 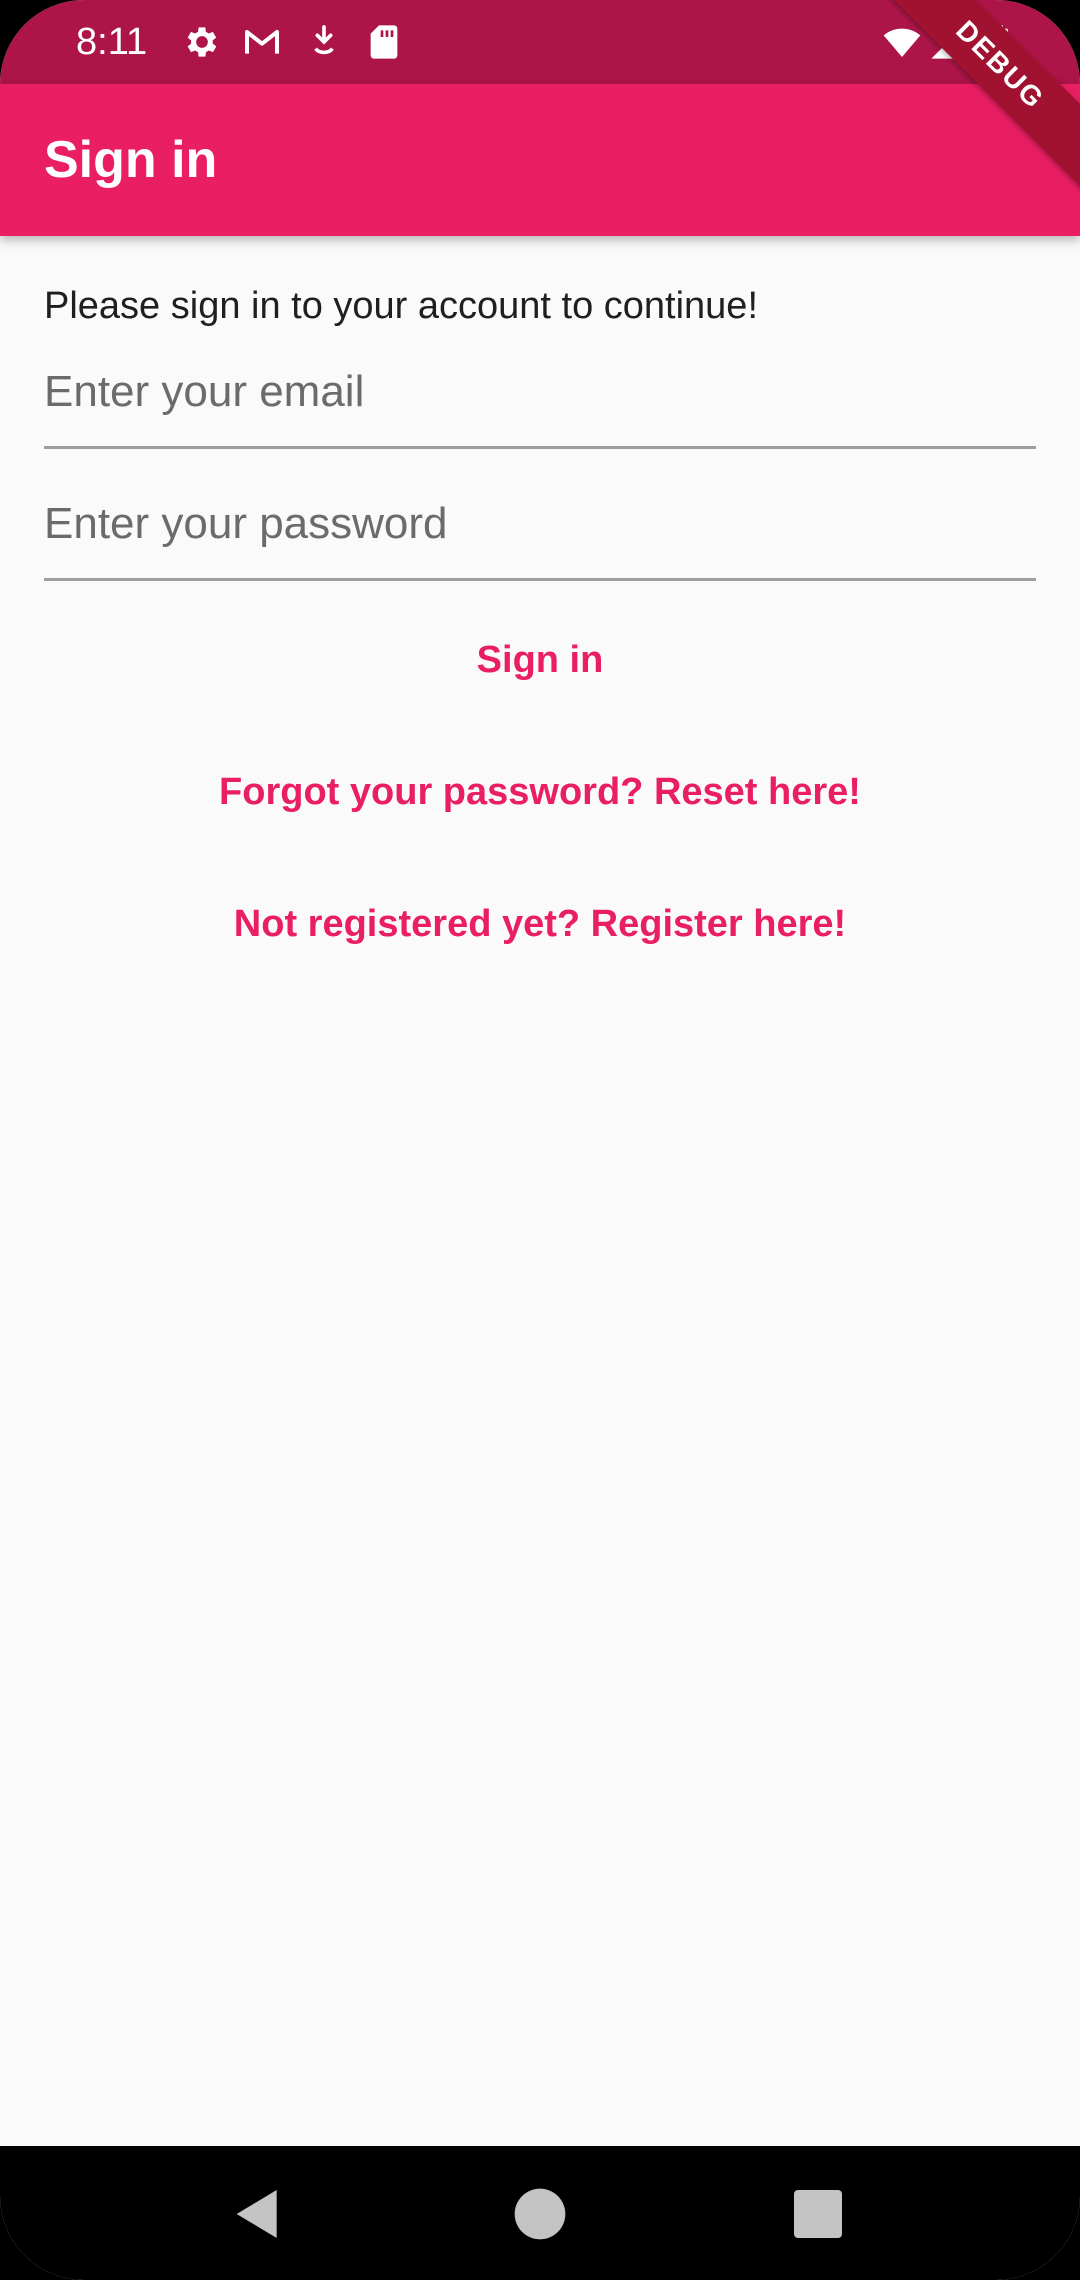 What do you see at coordinates (258, 2214) in the screenshot?
I see `back-icon` at bounding box center [258, 2214].